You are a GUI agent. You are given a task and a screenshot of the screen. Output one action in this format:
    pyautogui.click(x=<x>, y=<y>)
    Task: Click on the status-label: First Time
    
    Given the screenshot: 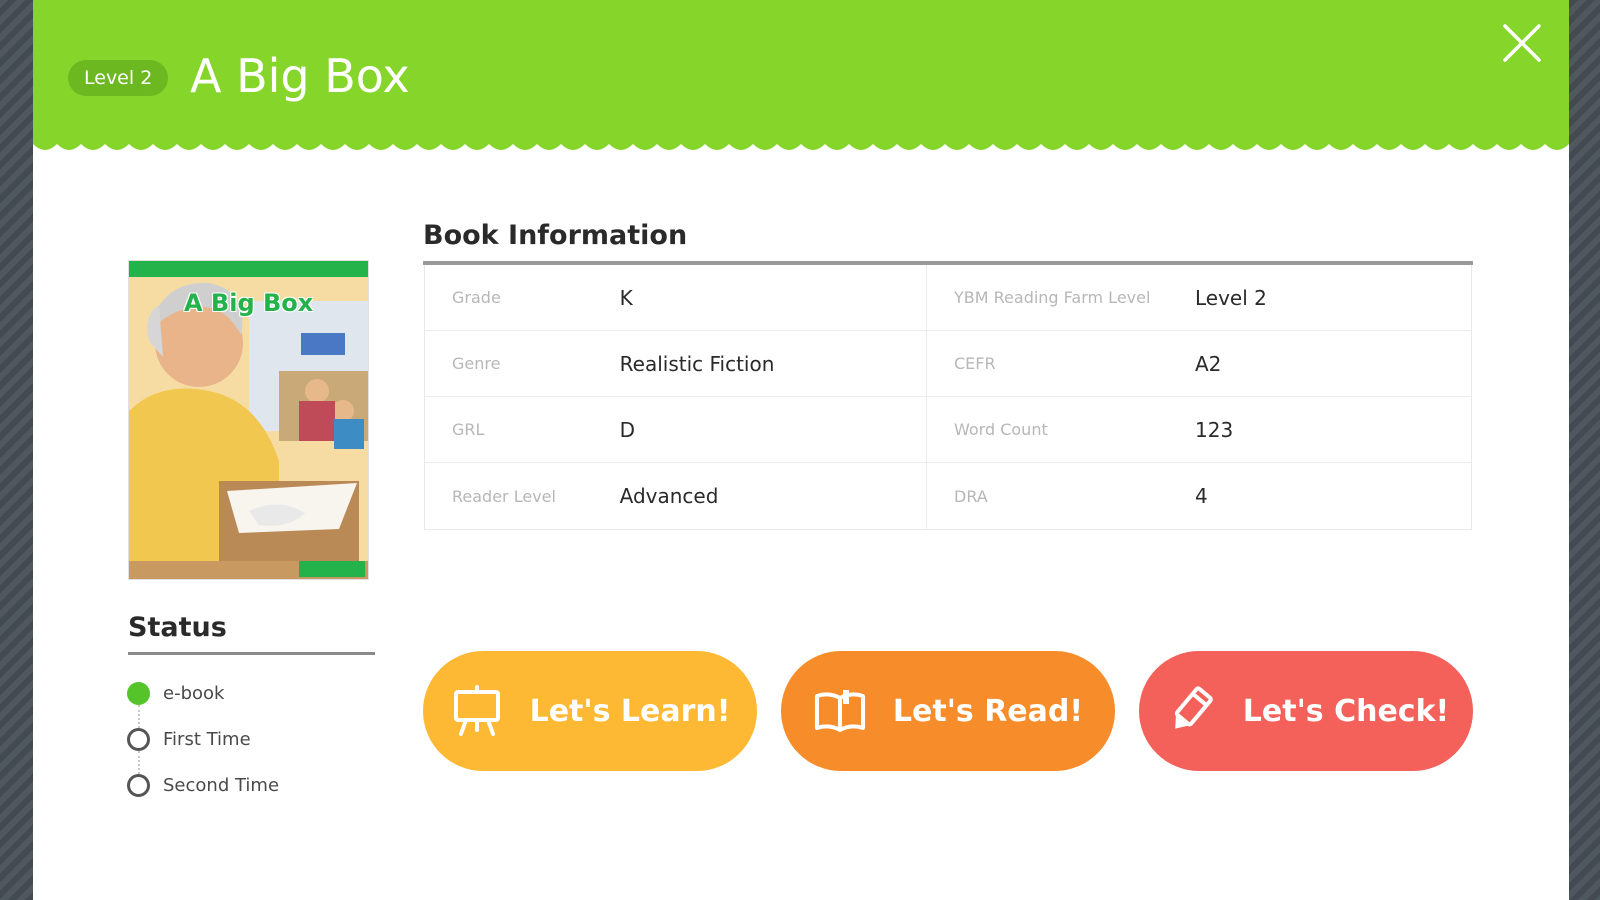 What is the action you would take?
    pyautogui.click(x=207, y=739)
    